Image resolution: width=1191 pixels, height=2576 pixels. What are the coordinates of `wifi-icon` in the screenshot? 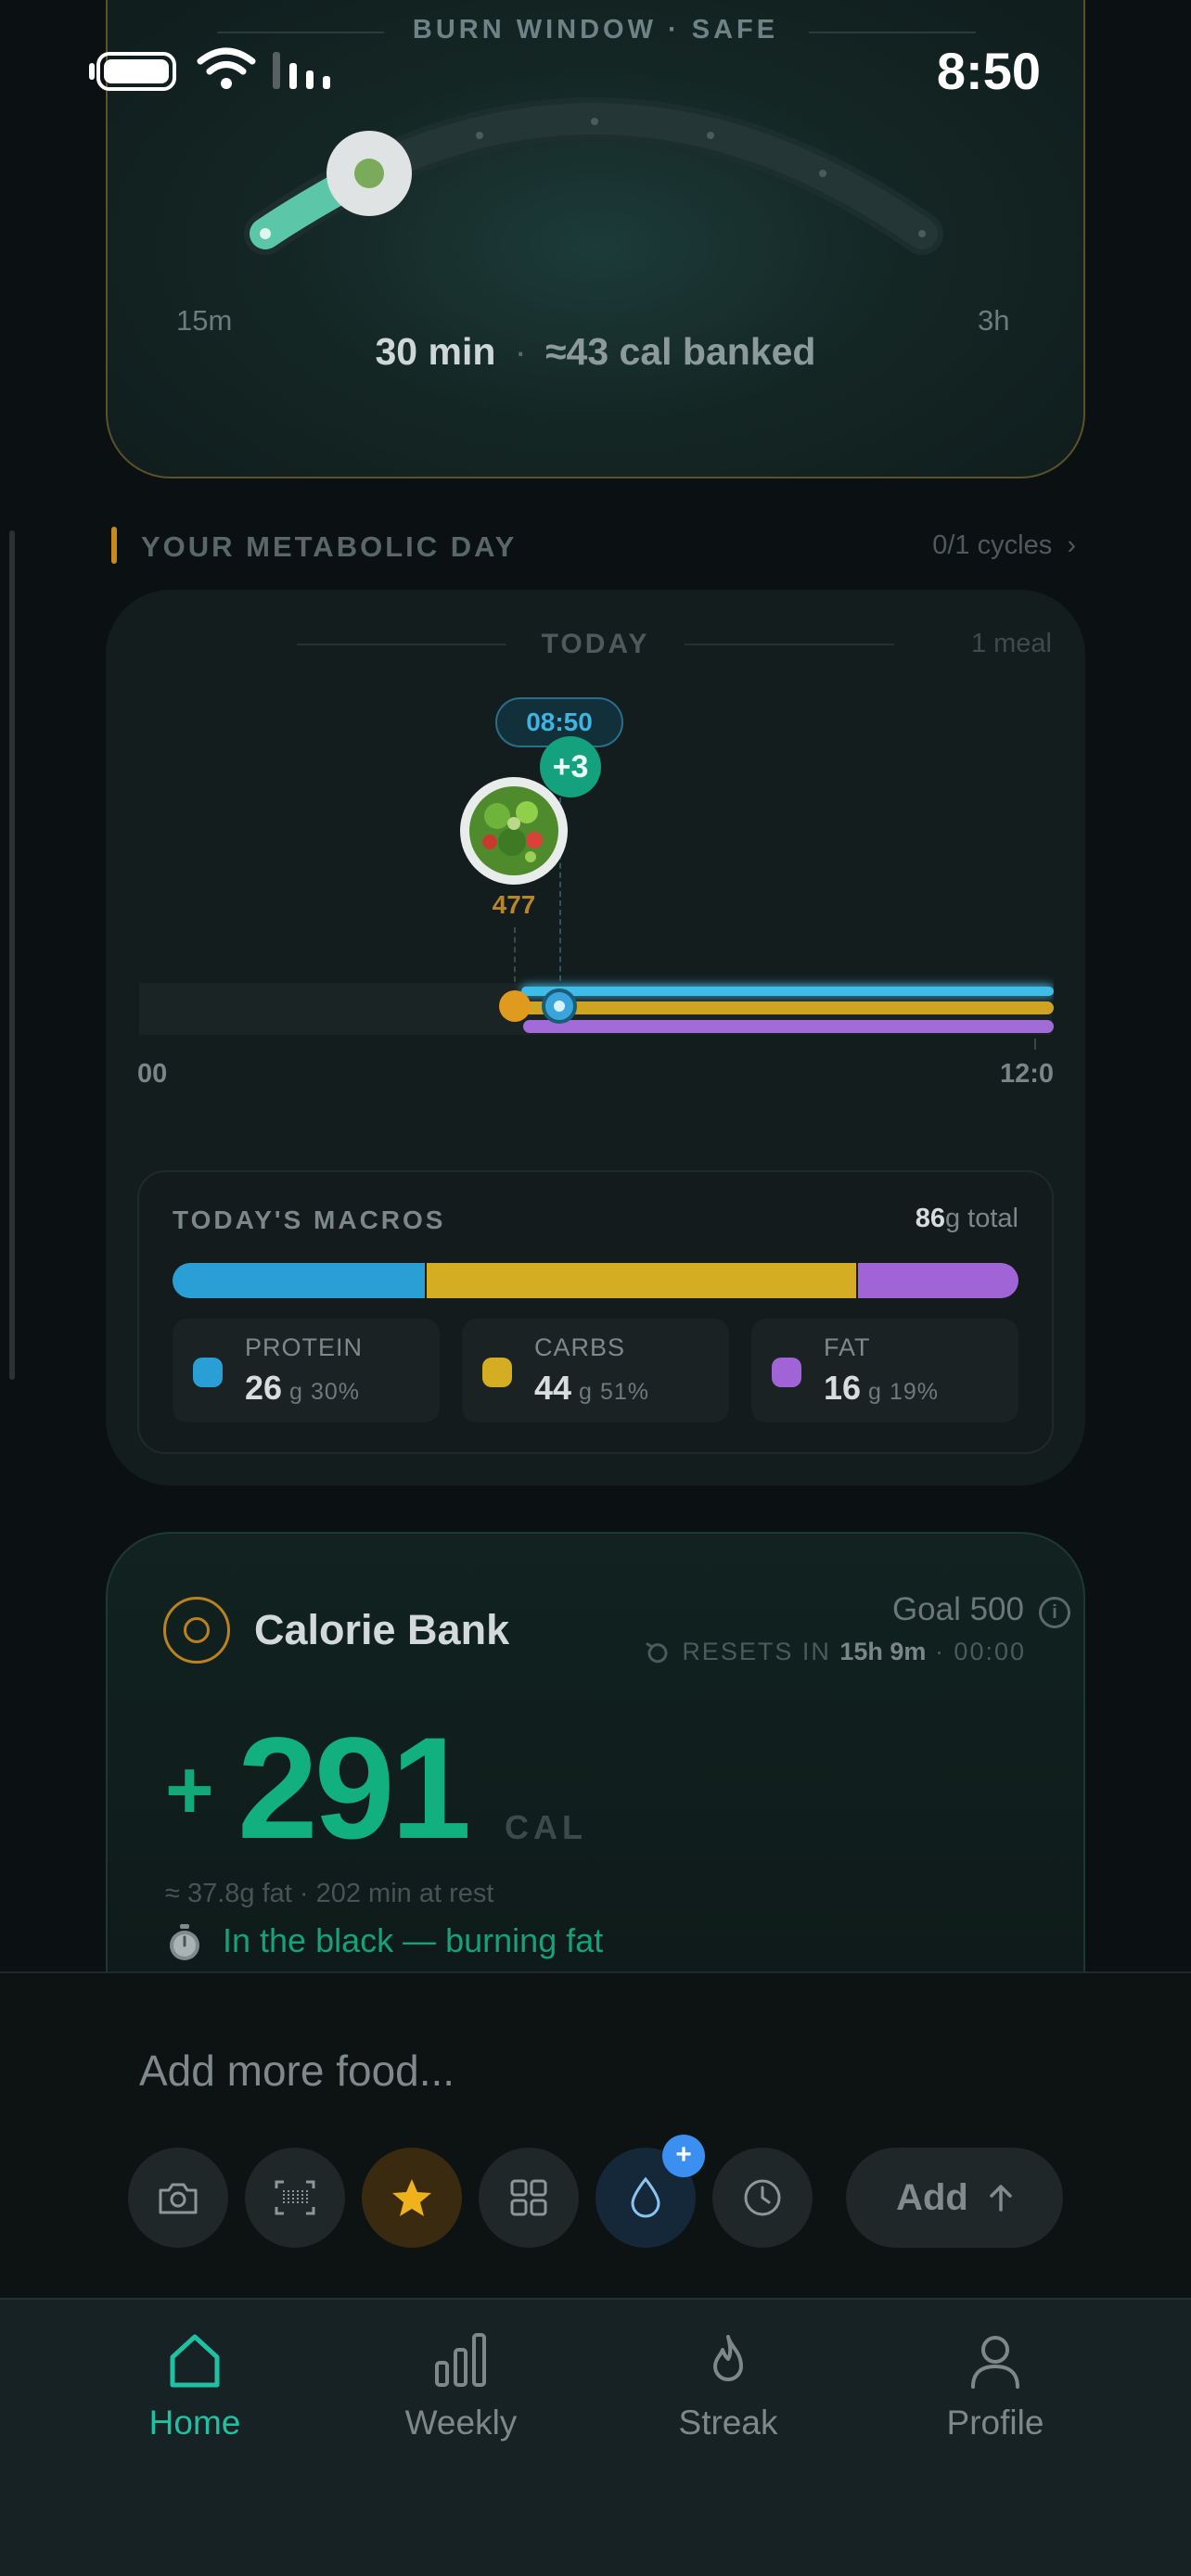 It's located at (226, 68).